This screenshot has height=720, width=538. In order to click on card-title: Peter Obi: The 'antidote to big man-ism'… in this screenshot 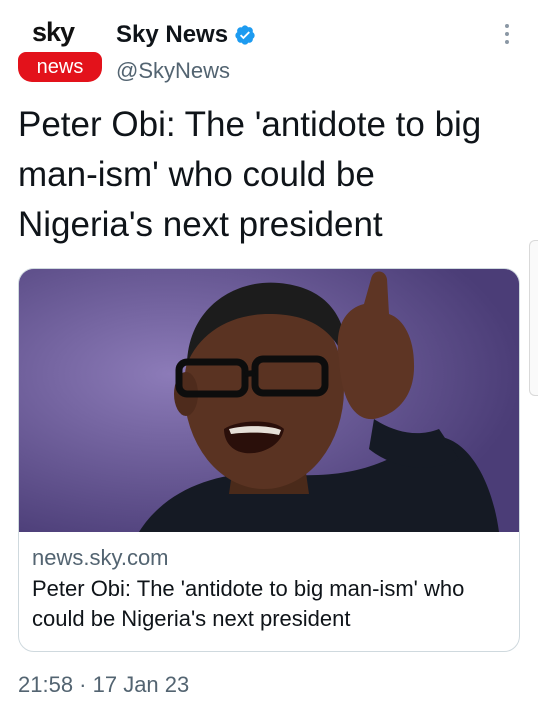, I will do `click(248, 603)`.